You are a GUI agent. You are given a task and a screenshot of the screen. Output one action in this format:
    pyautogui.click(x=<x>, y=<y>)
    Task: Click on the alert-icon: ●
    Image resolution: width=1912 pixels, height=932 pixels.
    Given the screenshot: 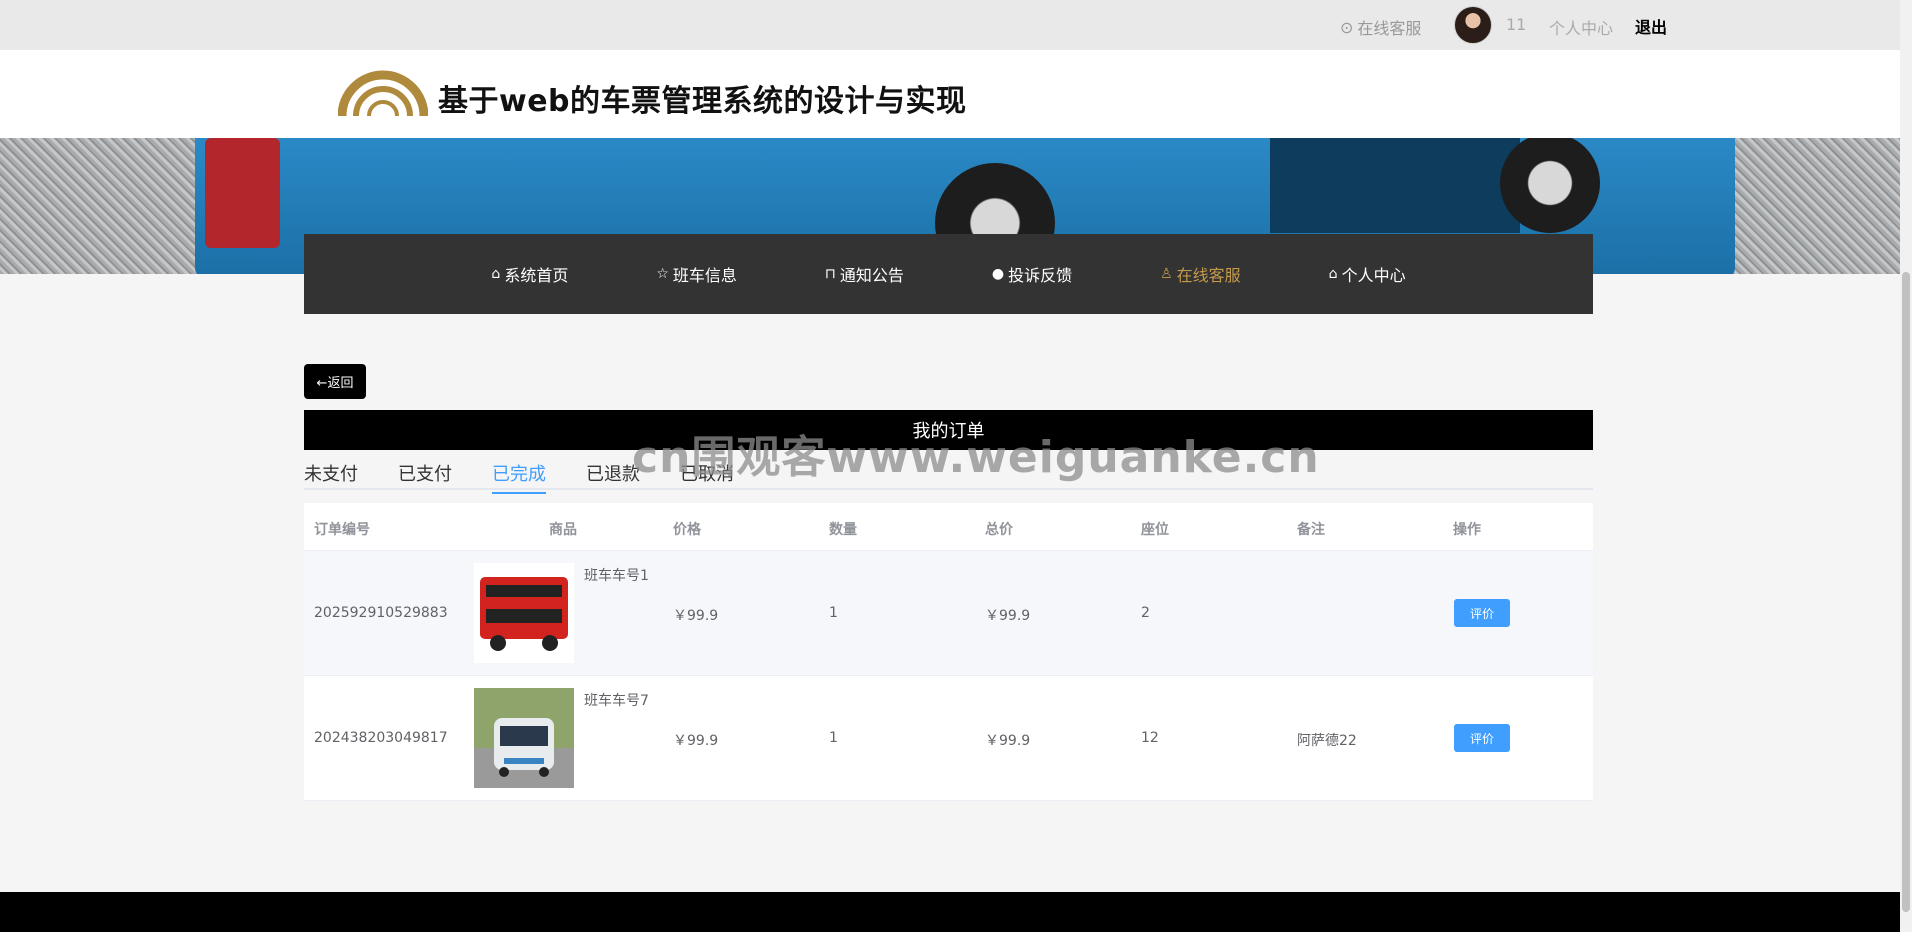 What is the action you would take?
    pyautogui.click(x=998, y=274)
    